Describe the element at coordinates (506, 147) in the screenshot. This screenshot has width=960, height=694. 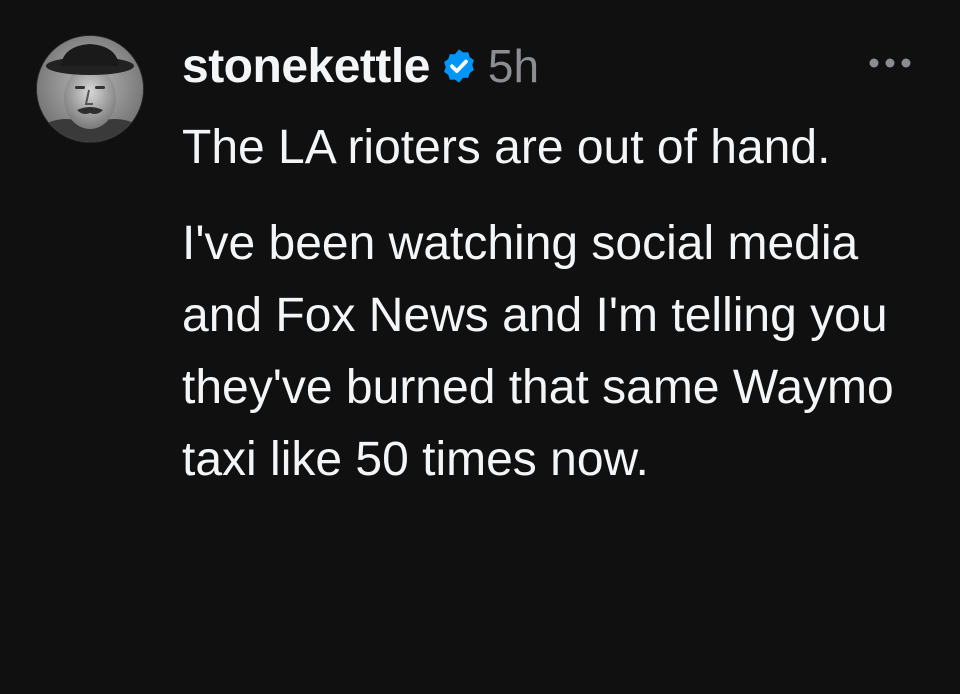
I see `post-paragraph: The LA rioters are out of hand.` at that location.